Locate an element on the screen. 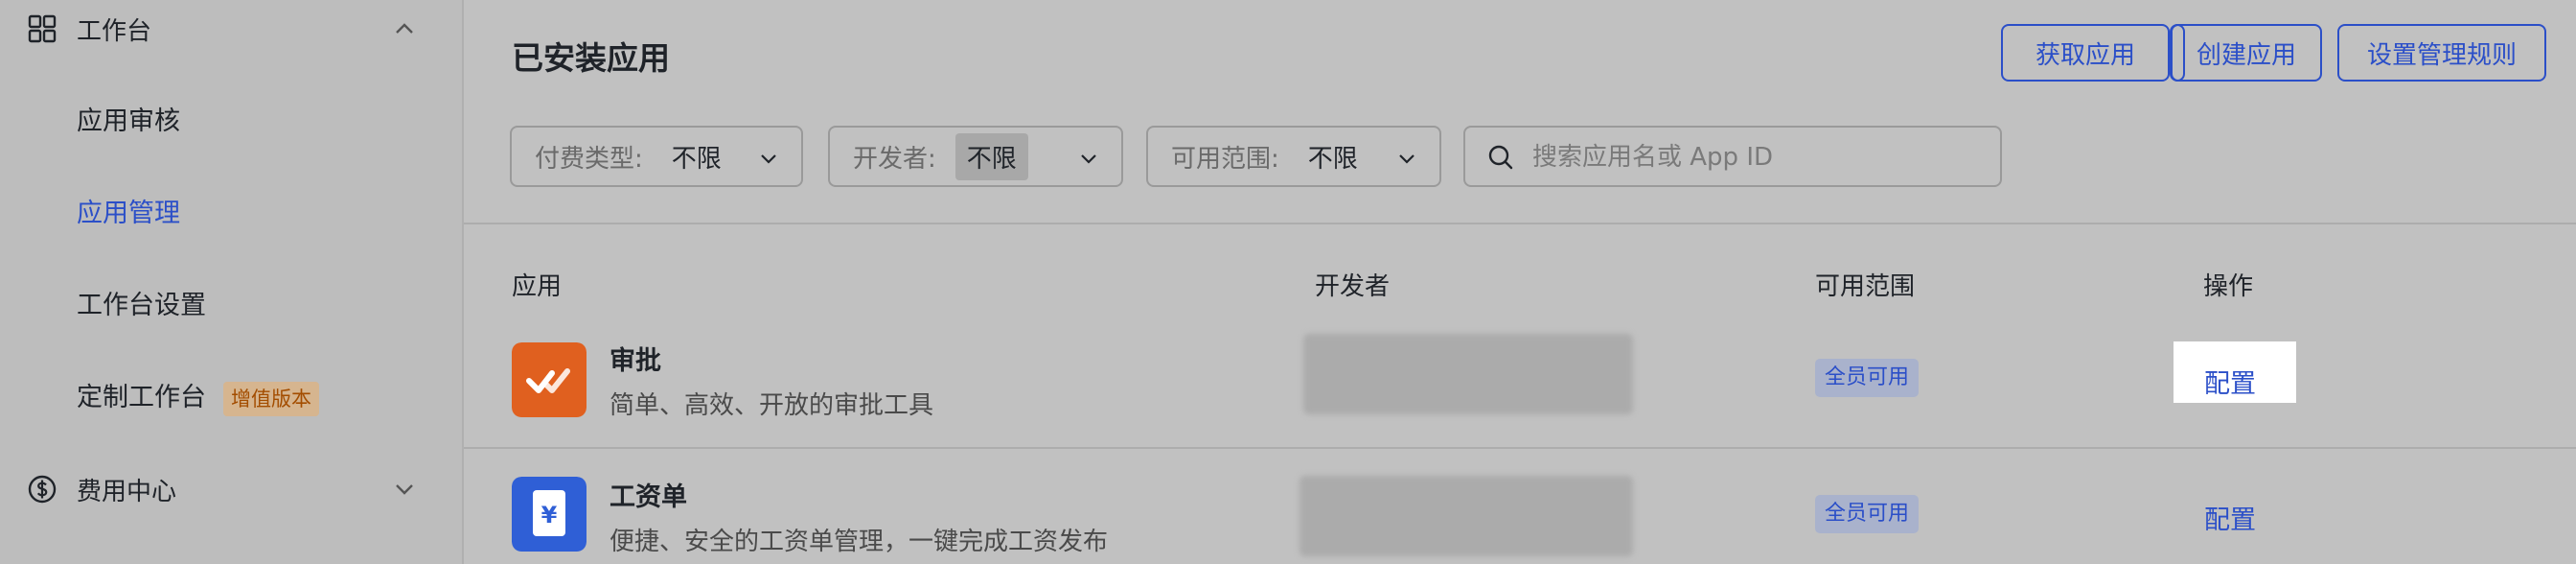  premium-badge: 增值版本 is located at coordinates (271, 398).